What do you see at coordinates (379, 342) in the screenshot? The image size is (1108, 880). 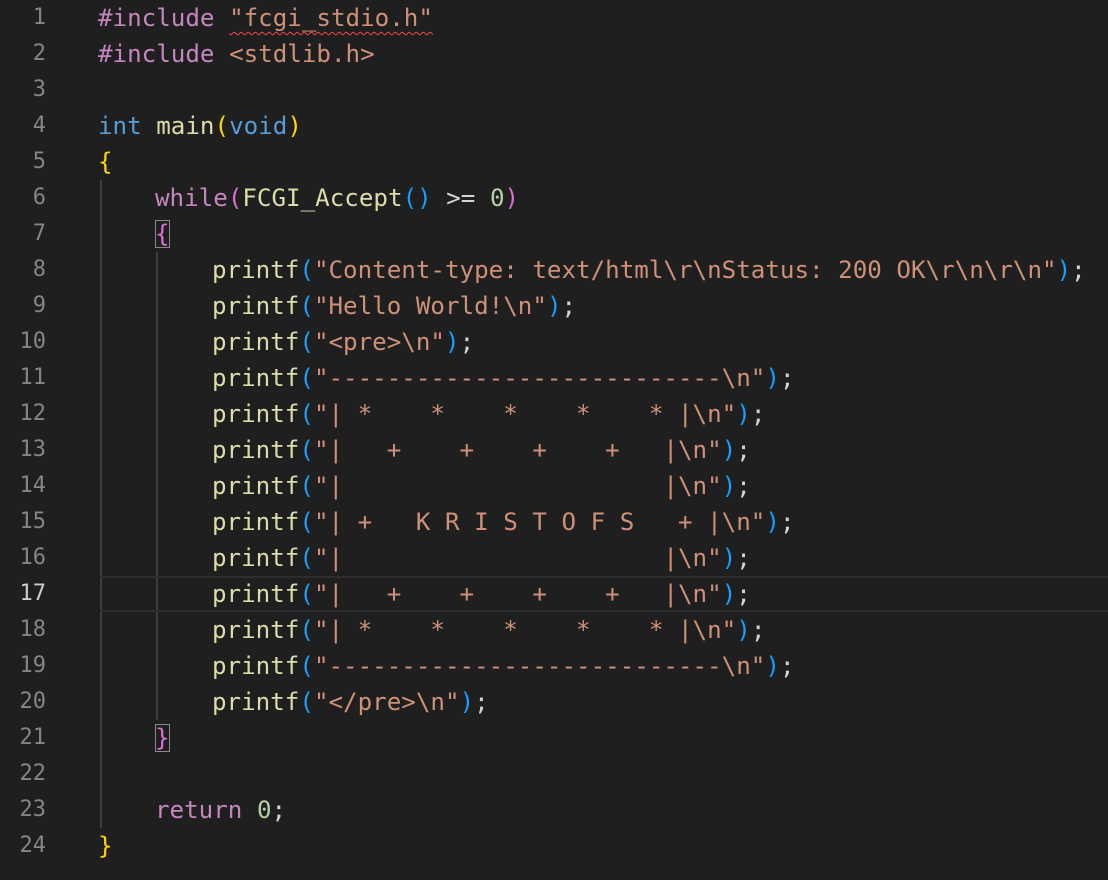 I see `code-token: "<pre>\n"` at bounding box center [379, 342].